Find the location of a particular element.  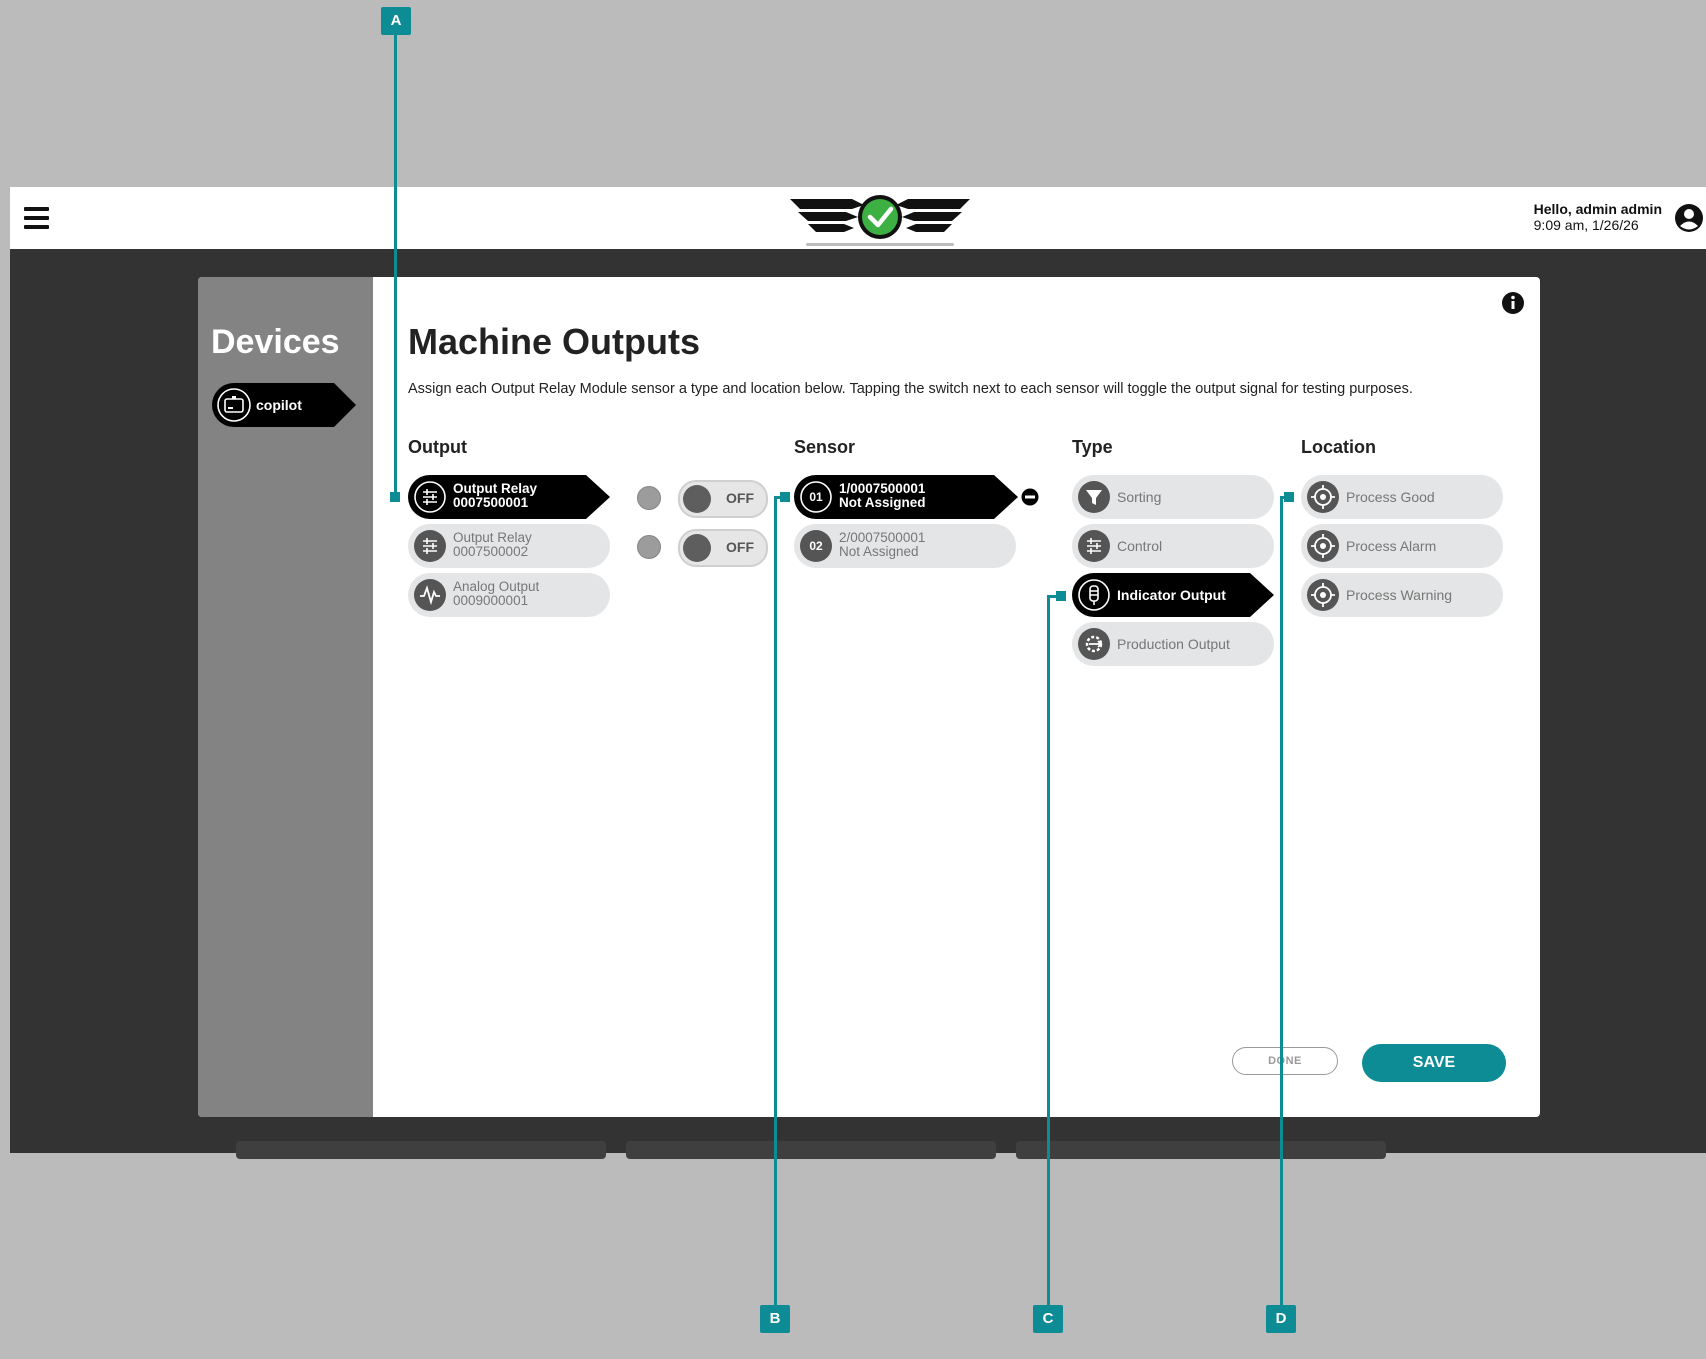

type-option-indicator-output: Indicator Output is located at coordinates (1173, 595).